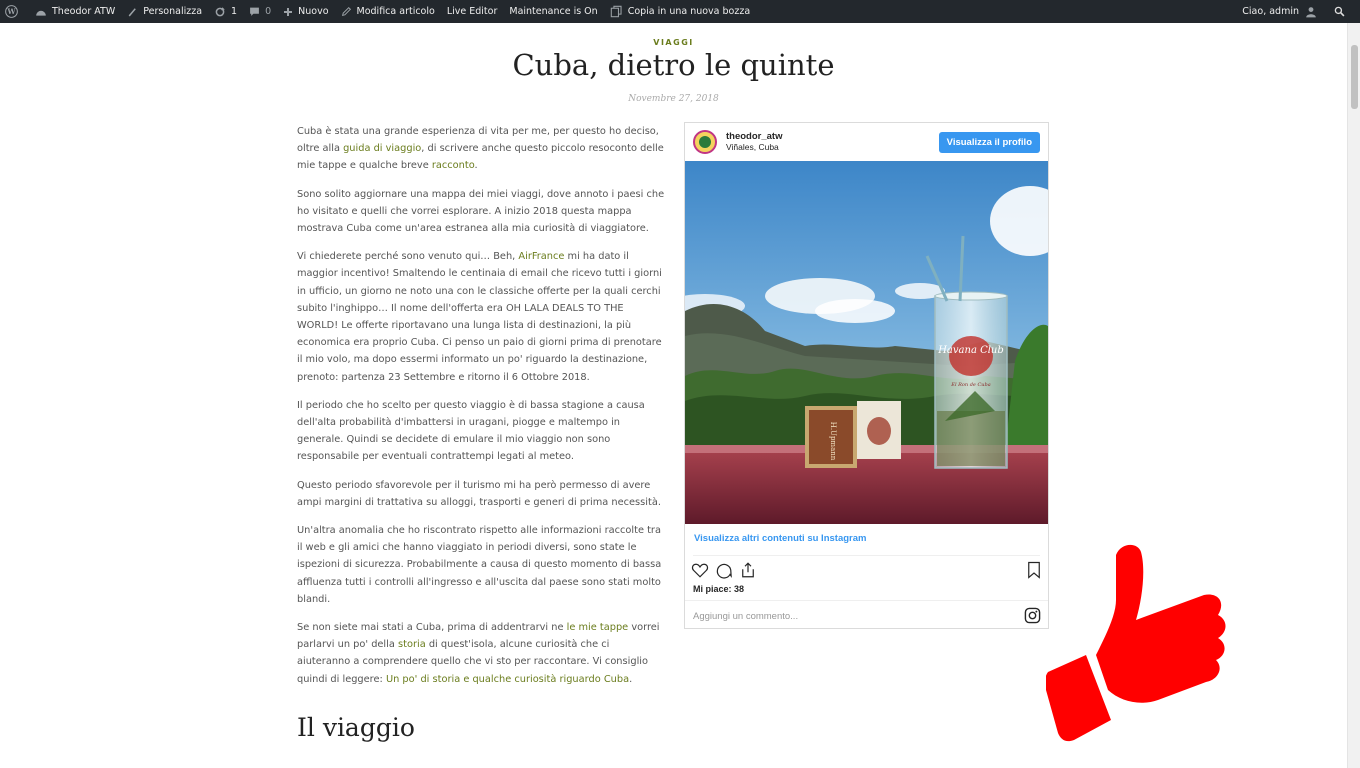 The height and width of the screenshot is (768, 1360). I want to click on scrollbar-thumb, so click(1354, 77).